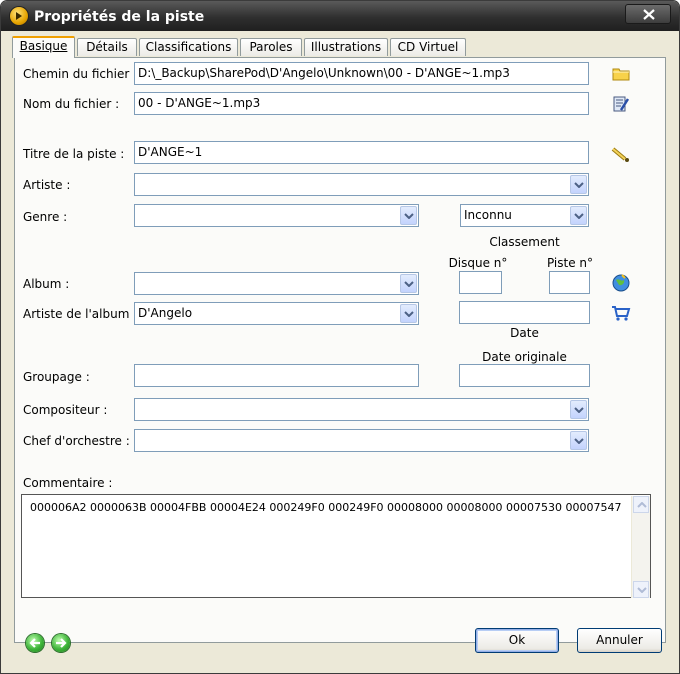 The height and width of the screenshot is (674, 680). I want to click on original-date-label: Date originale, so click(524, 357).